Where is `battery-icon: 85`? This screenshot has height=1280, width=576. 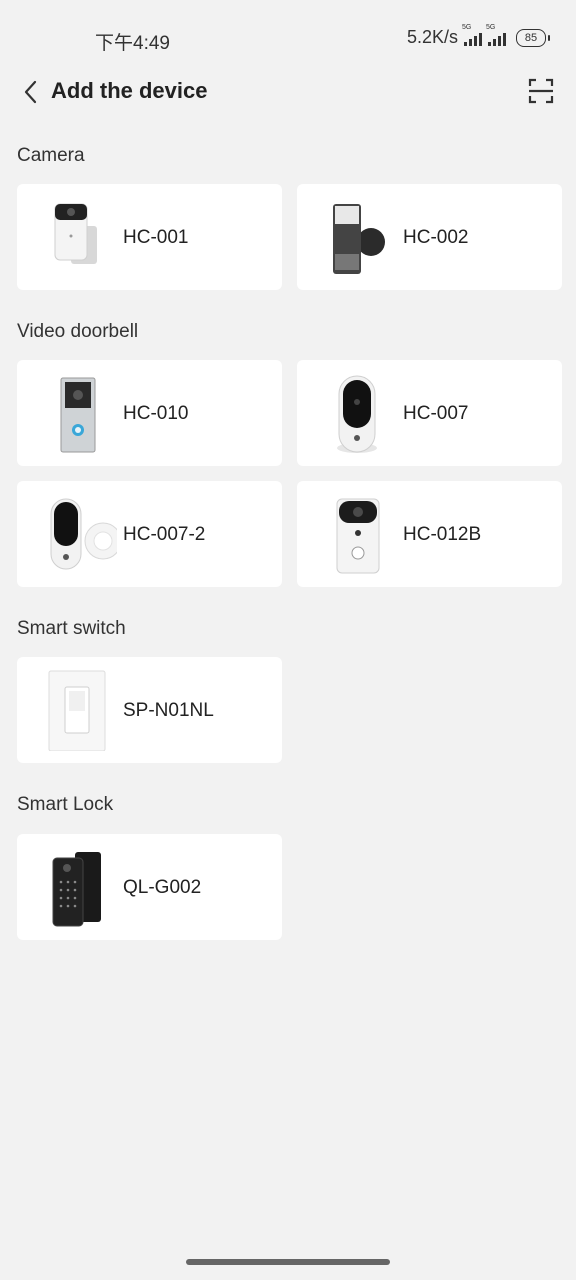
battery-icon: 85 is located at coordinates (533, 37).